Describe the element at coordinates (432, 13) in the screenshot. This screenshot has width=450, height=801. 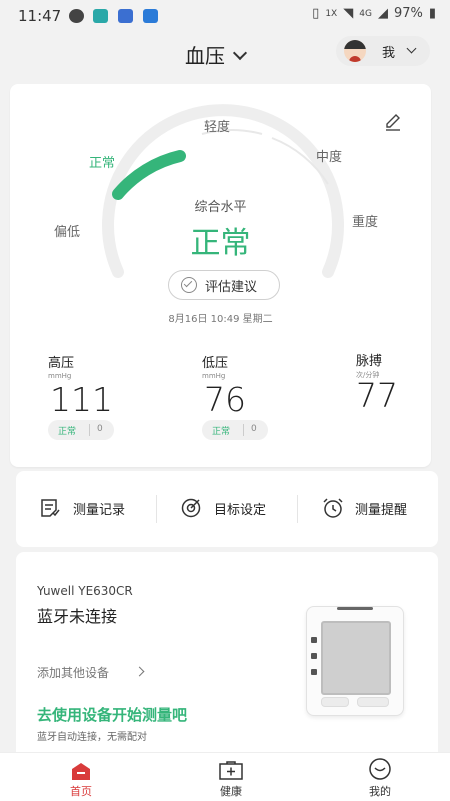
I see `battery-icon: ▮` at that location.